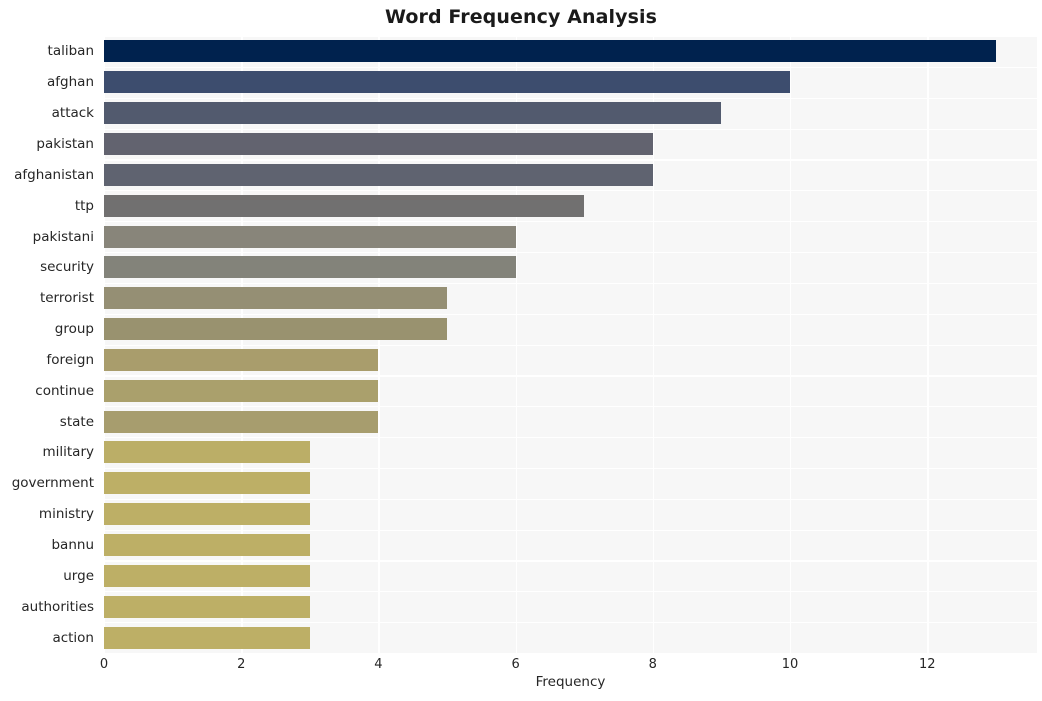  Describe the element at coordinates (70, 359) in the screenshot. I see `y-tick-label-foreign: foreign` at that location.